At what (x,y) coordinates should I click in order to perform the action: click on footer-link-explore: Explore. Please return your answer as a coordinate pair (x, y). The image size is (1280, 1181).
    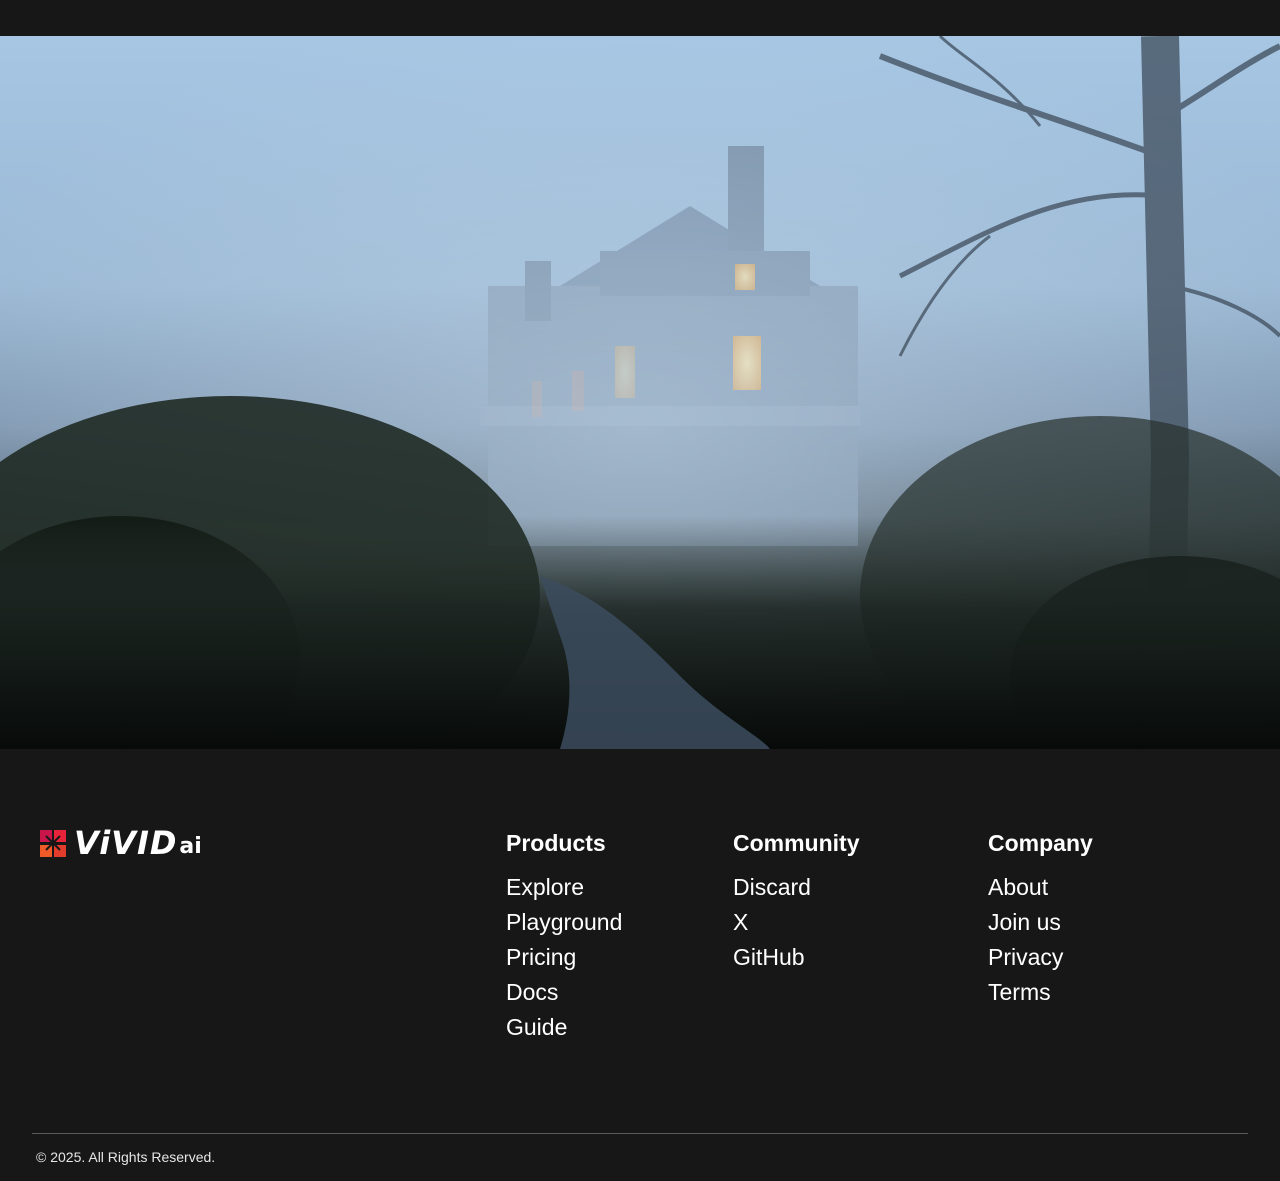
    Looking at the image, I should click on (564, 887).